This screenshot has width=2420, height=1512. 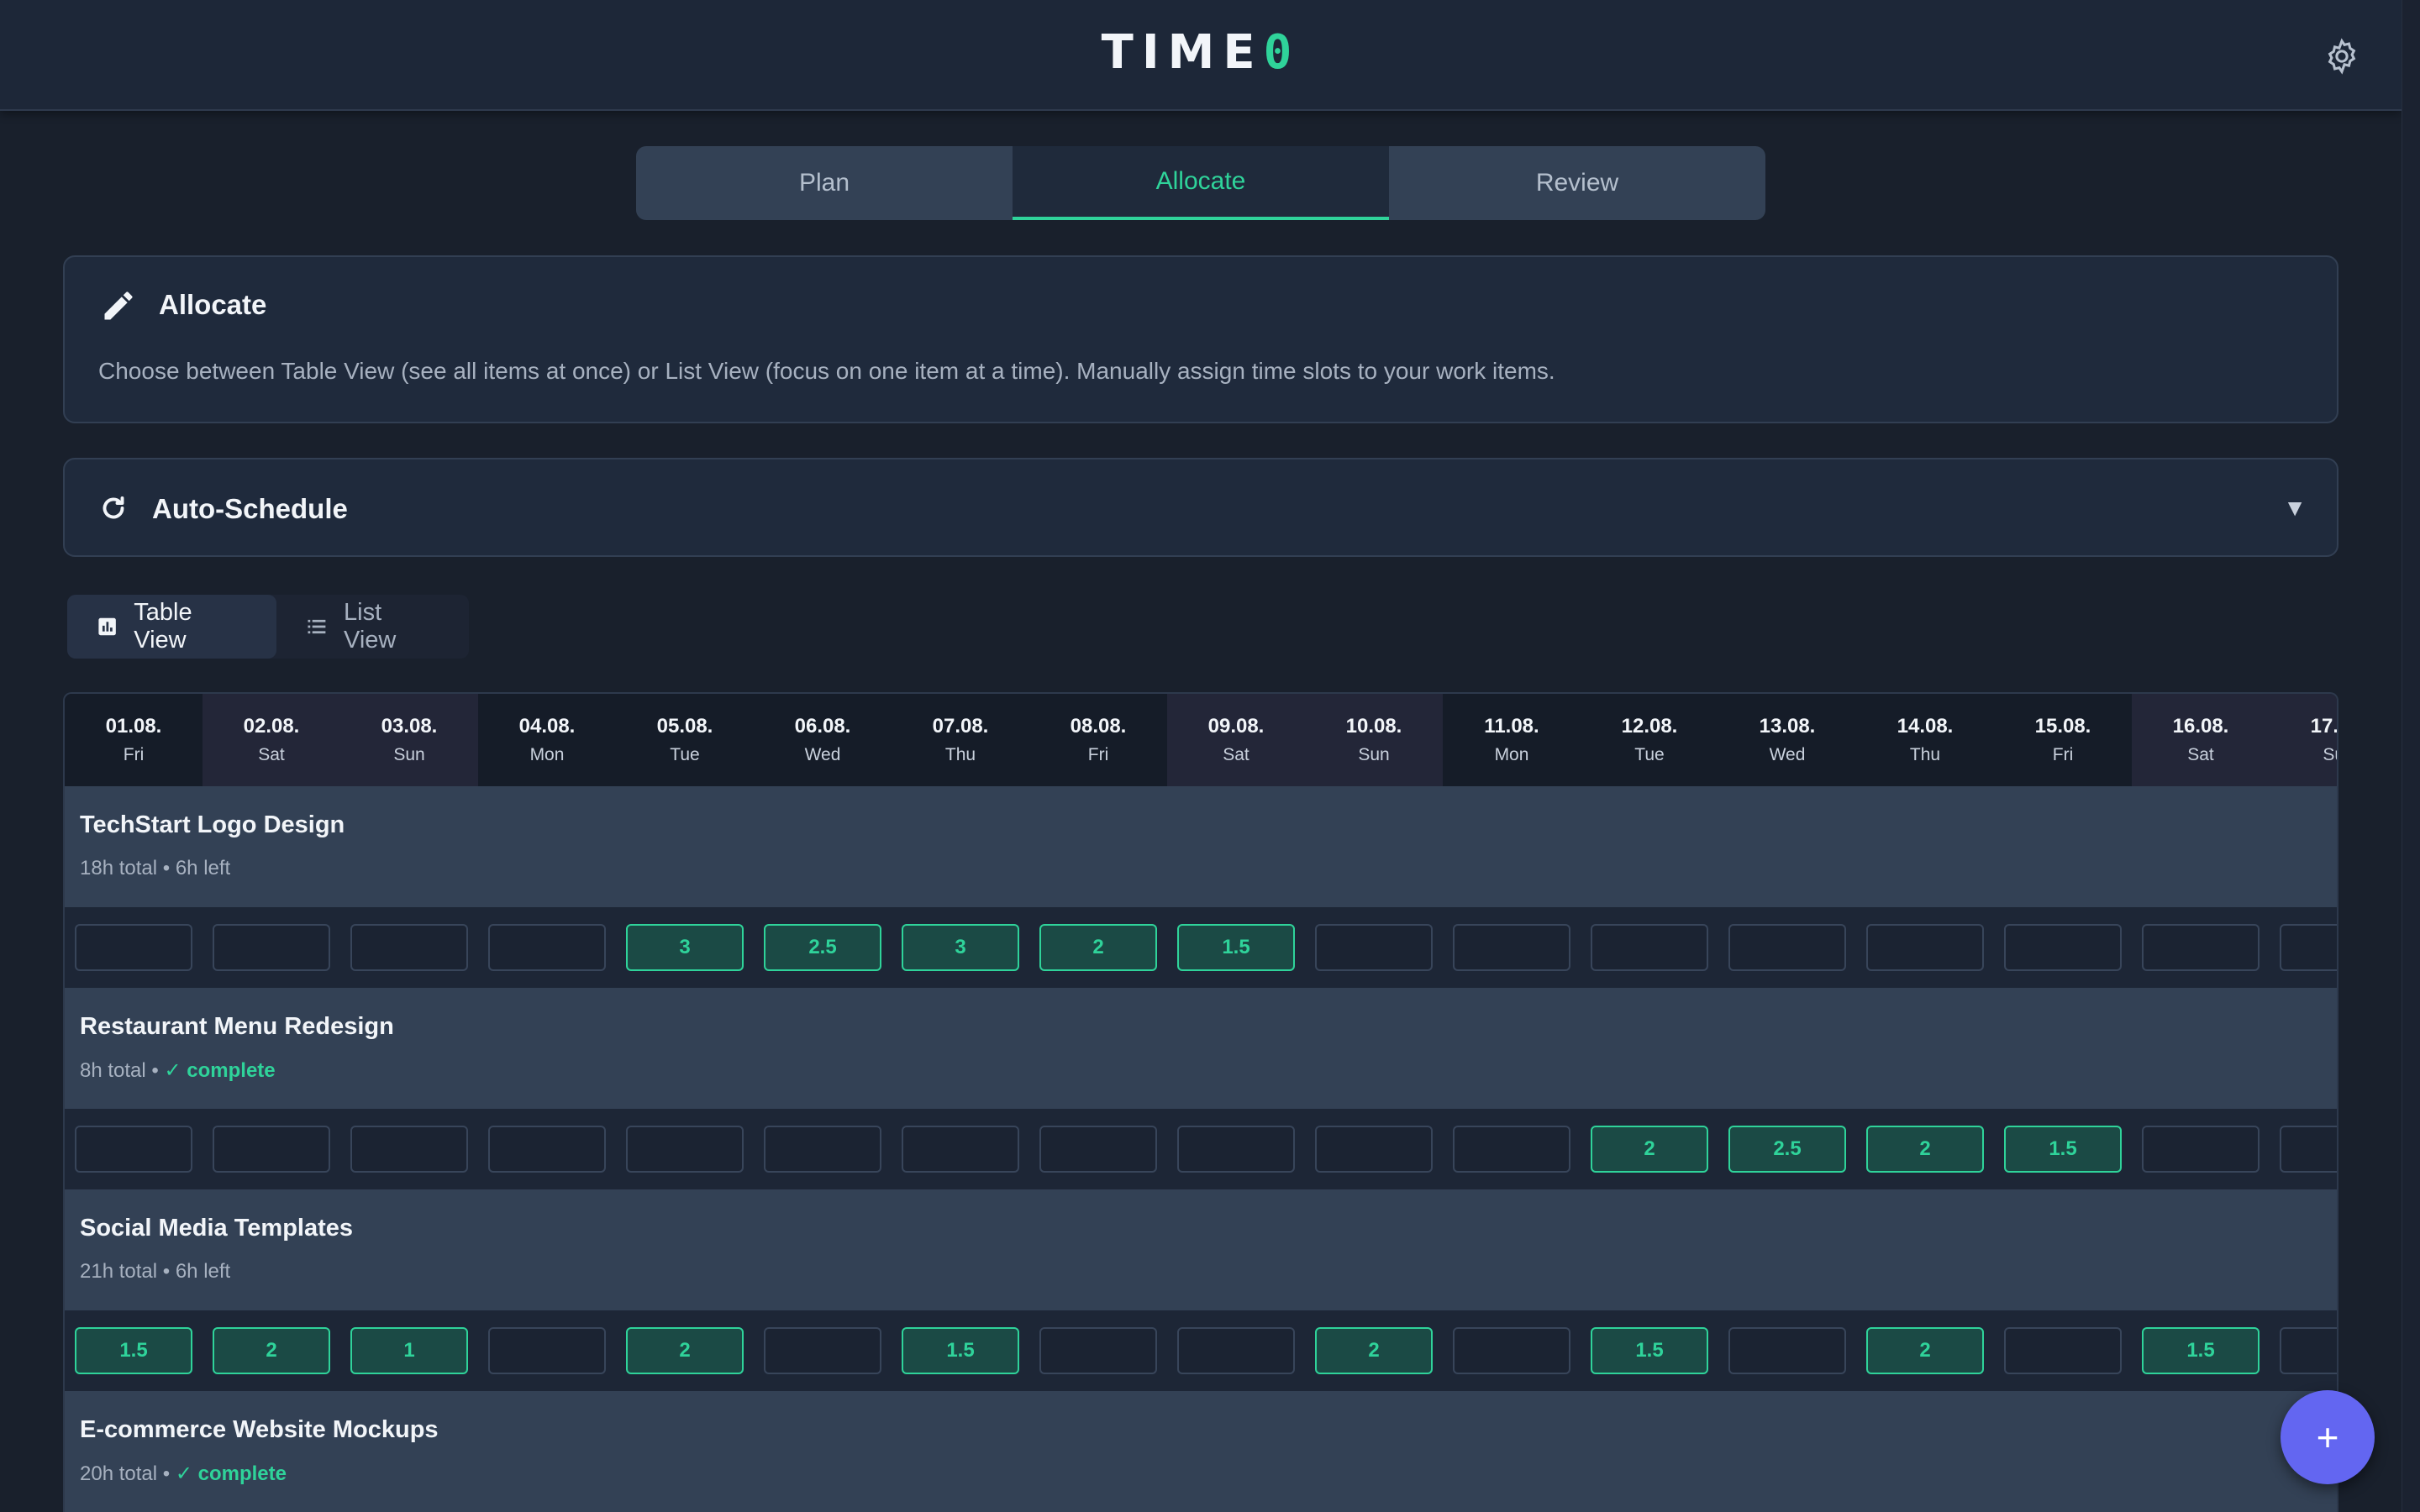 I want to click on day-date: 01.08., so click(x=133, y=726).